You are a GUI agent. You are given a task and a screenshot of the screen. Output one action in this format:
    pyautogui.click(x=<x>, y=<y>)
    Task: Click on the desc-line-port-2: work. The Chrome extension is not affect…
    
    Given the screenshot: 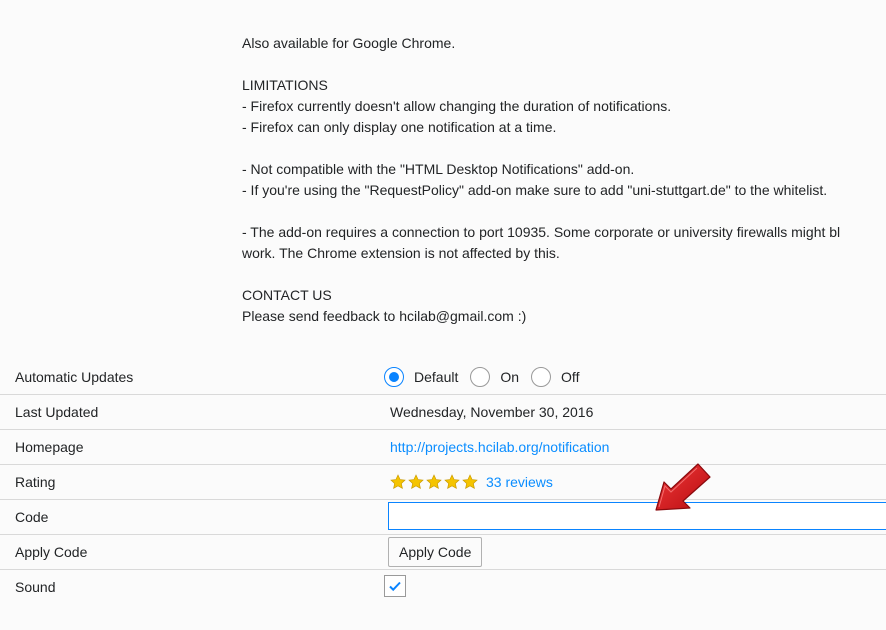 What is the action you would take?
    pyautogui.click(x=401, y=253)
    